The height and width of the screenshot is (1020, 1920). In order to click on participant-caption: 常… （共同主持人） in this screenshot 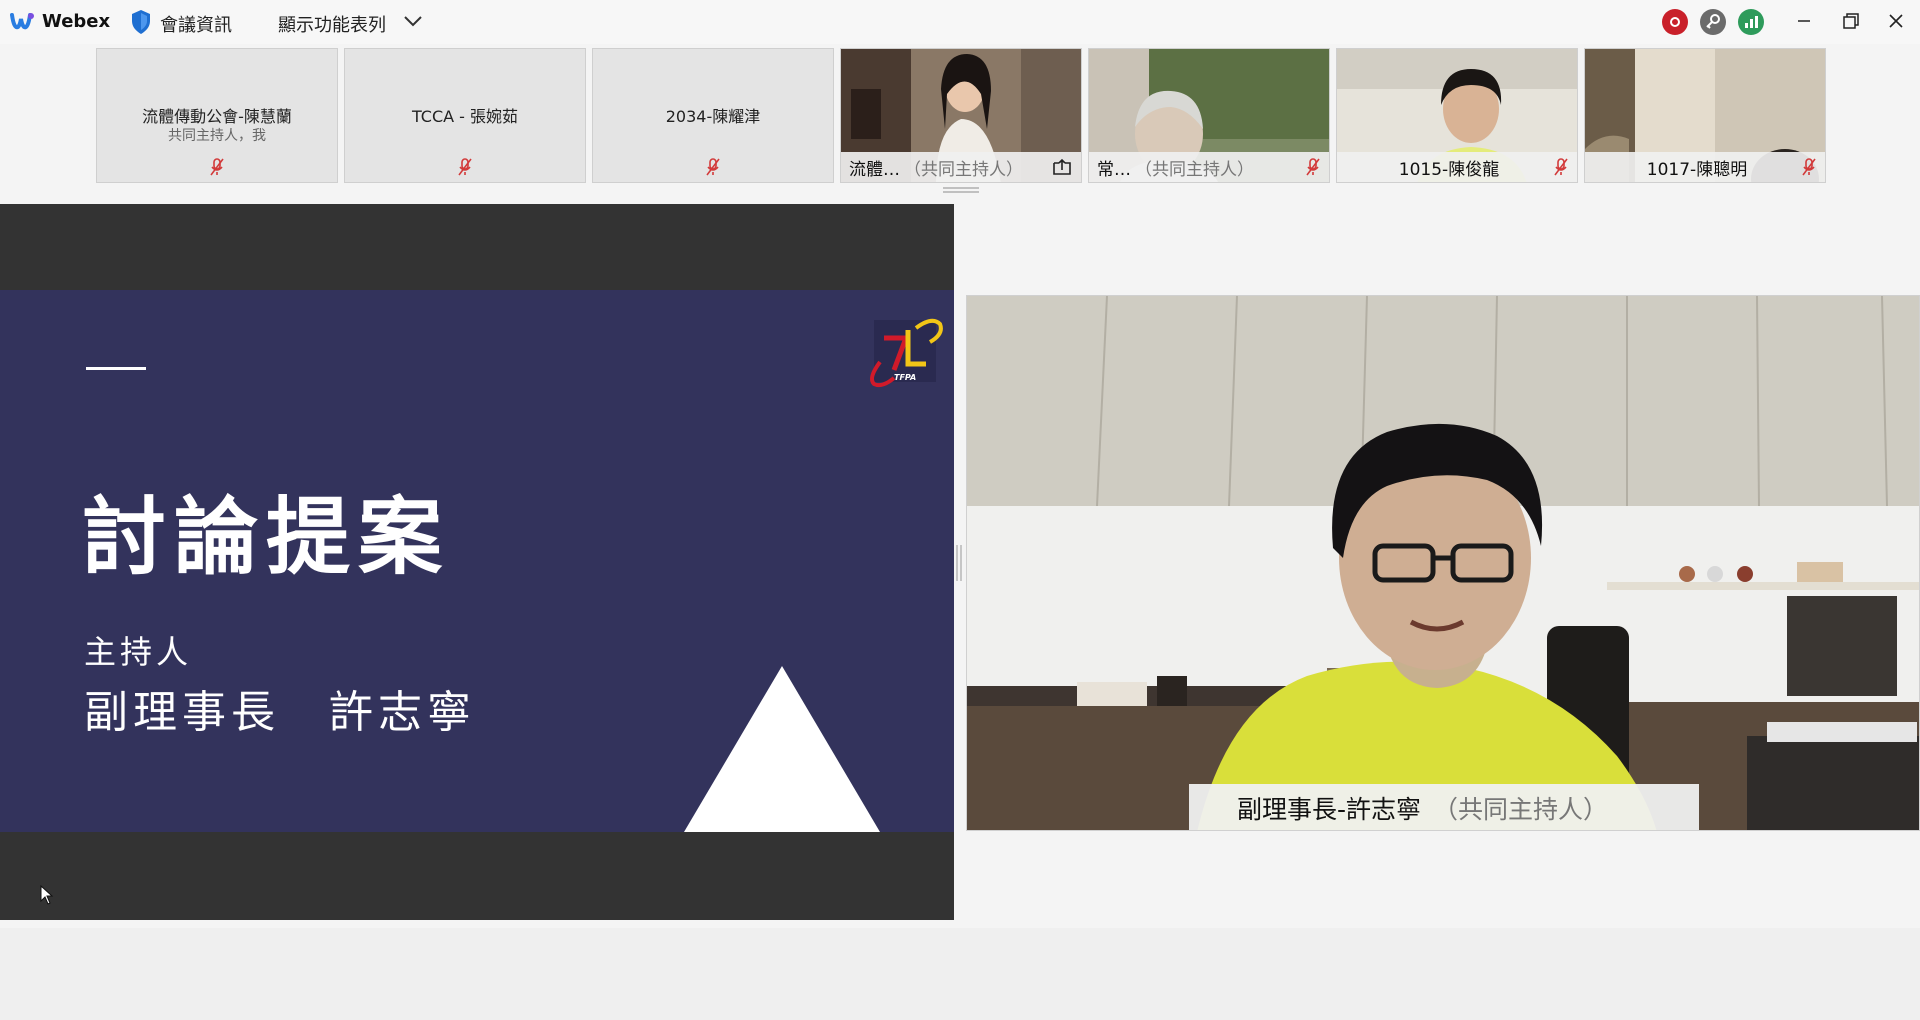, I will do `click(1209, 167)`.